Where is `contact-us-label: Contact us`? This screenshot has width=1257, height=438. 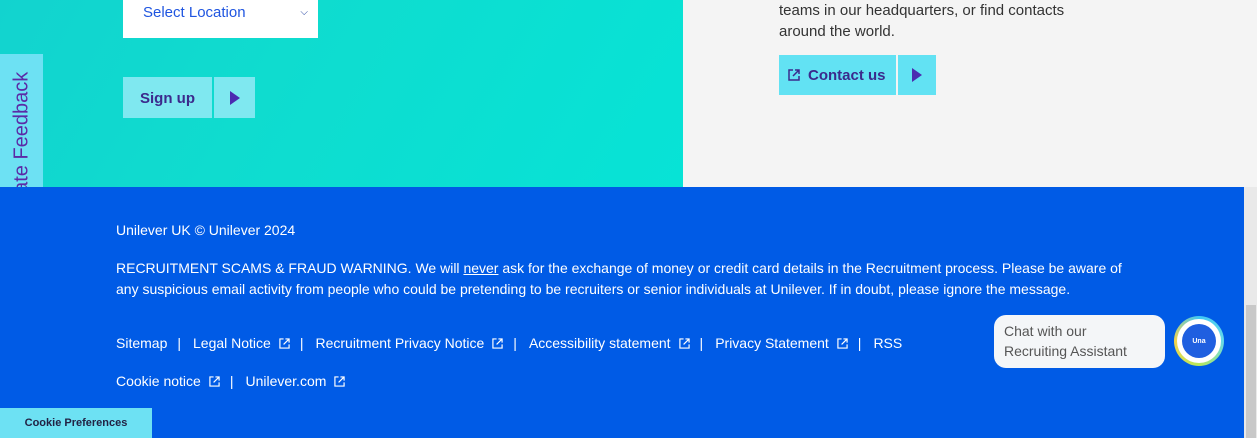 contact-us-label: Contact us is located at coordinates (847, 75).